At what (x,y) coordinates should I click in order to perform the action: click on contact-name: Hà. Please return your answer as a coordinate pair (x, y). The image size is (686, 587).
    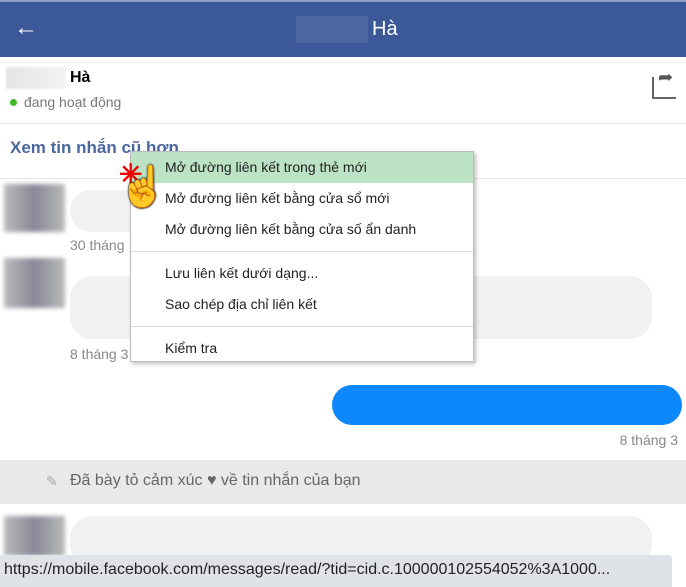
    Looking at the image, I should click on (80, 78).